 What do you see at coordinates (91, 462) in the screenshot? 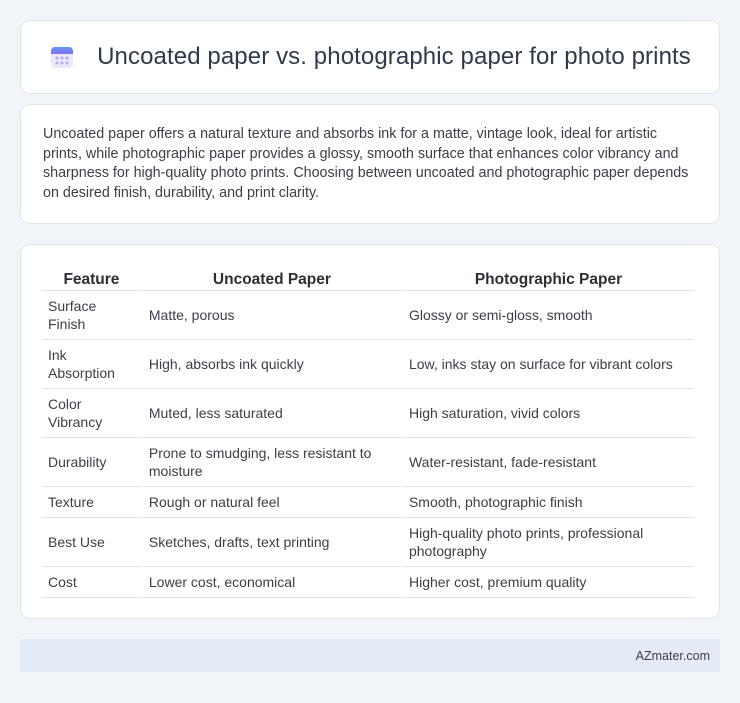
I see `feature-cell: Durability` at bounding box center [91, 462].